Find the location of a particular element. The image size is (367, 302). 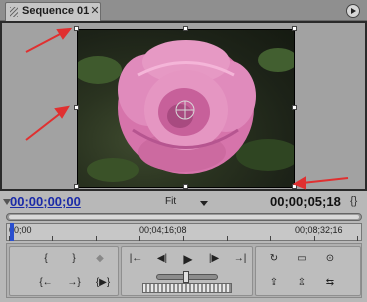

time-ruler: 00;00 00;04;16;08 00;08;32;16 is located at coordinates (184, 227).